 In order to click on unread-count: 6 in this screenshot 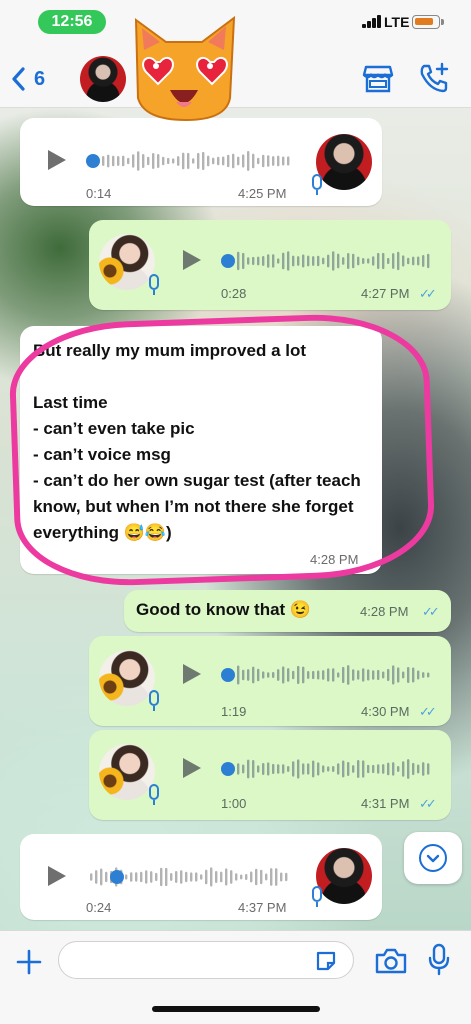, I will do `click(40, 78)`.